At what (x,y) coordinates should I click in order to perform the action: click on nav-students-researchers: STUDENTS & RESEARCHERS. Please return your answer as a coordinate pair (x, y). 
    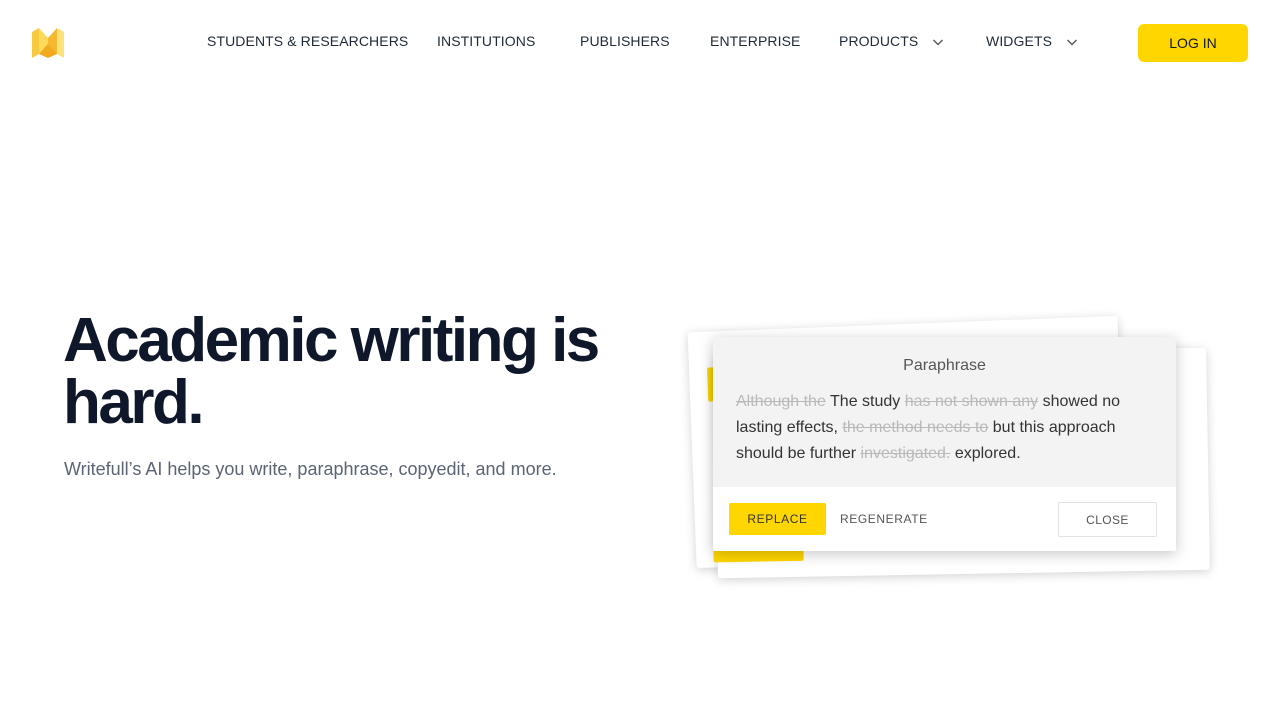
    Looking at the image, I should click on (307, 41).